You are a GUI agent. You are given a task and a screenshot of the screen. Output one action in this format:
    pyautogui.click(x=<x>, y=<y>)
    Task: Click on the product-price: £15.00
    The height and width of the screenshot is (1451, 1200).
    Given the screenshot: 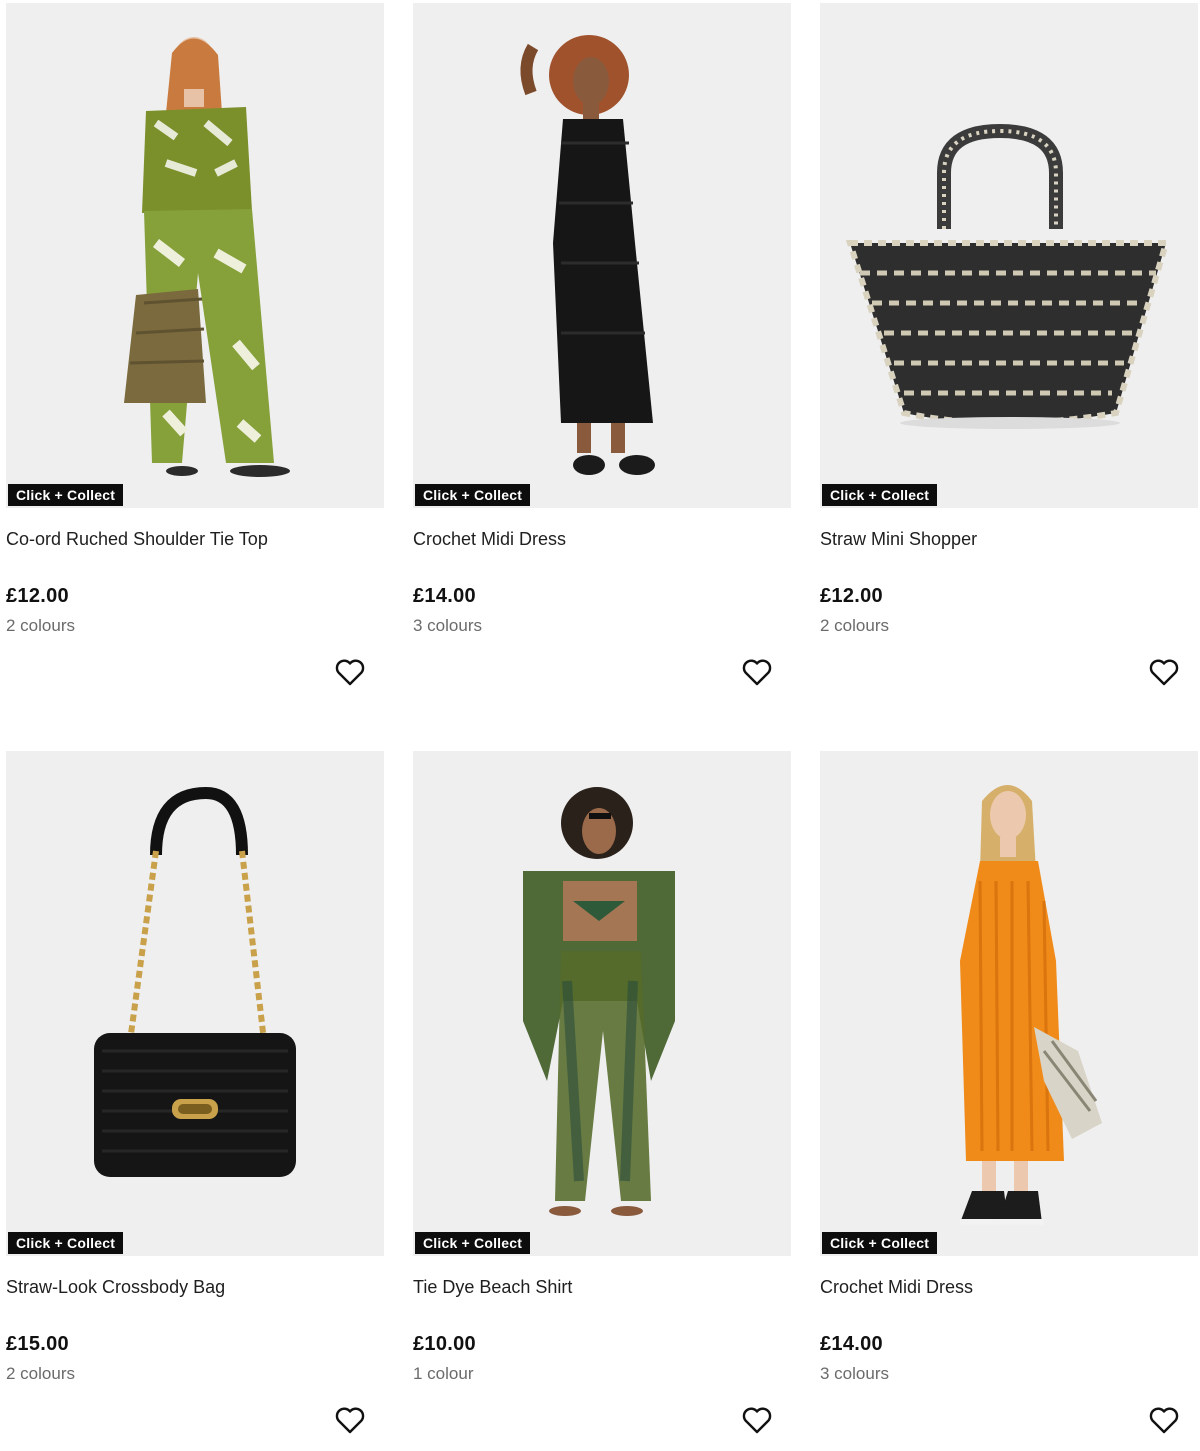 What is the action you would take?
    pyautogui.click(x=37, y=1344)
    